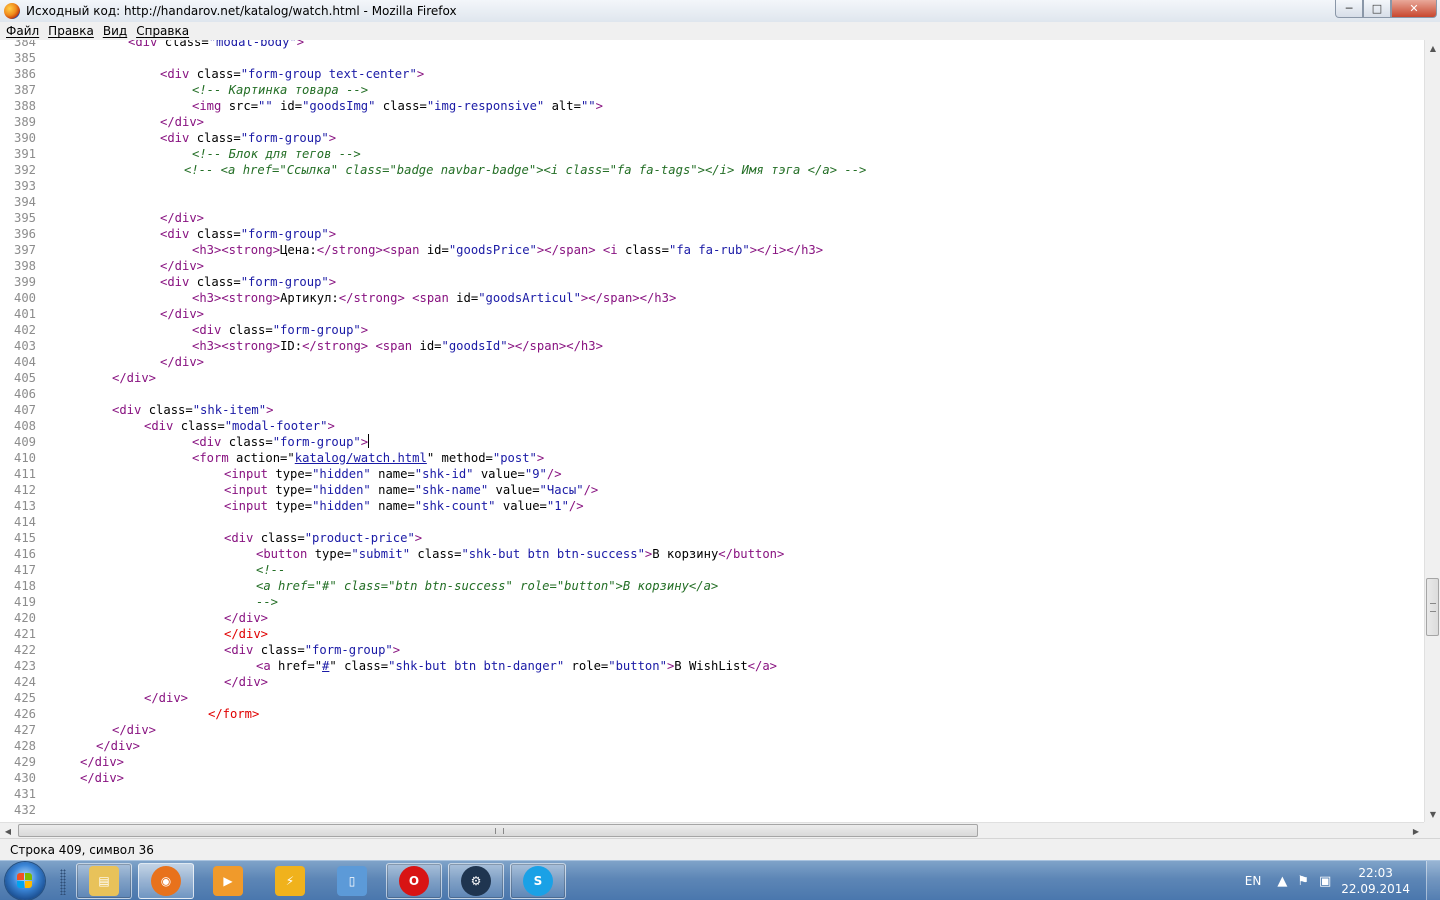 The width and height of the screenshot is (1440, 900). What do you see at coordinates (22, 31) in the screenshot?
I see `menu-file: Файл` at bounding box center [22, 31].